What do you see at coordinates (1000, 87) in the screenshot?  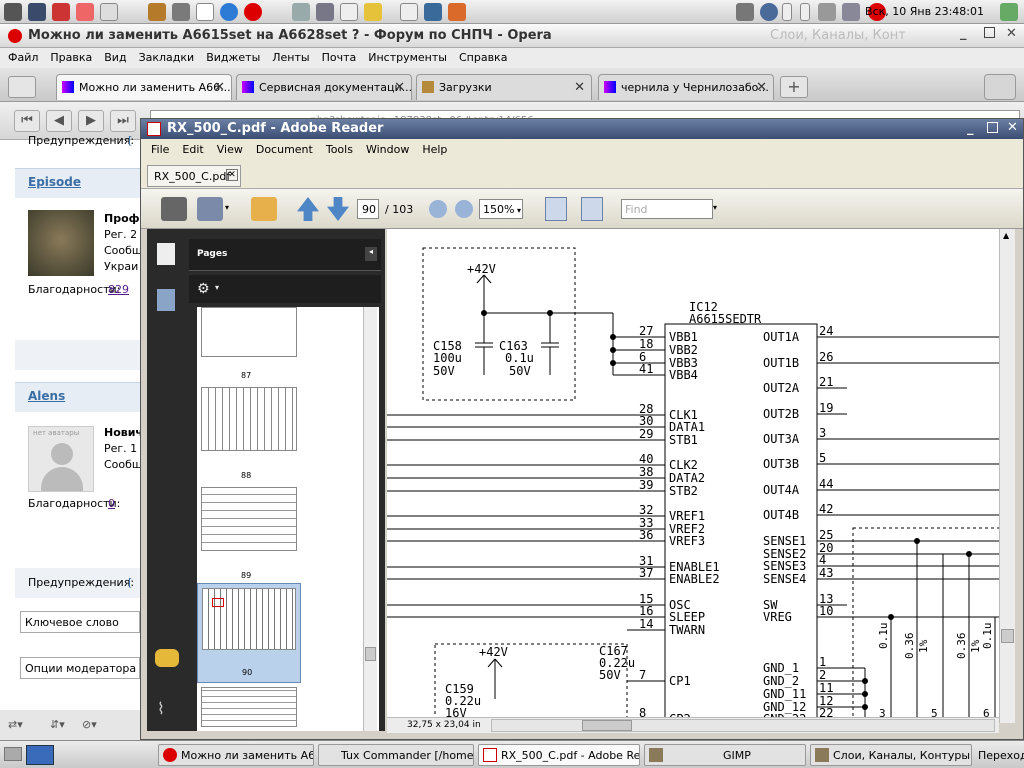 I see `trash-button` at bounding box center [1000, 87].